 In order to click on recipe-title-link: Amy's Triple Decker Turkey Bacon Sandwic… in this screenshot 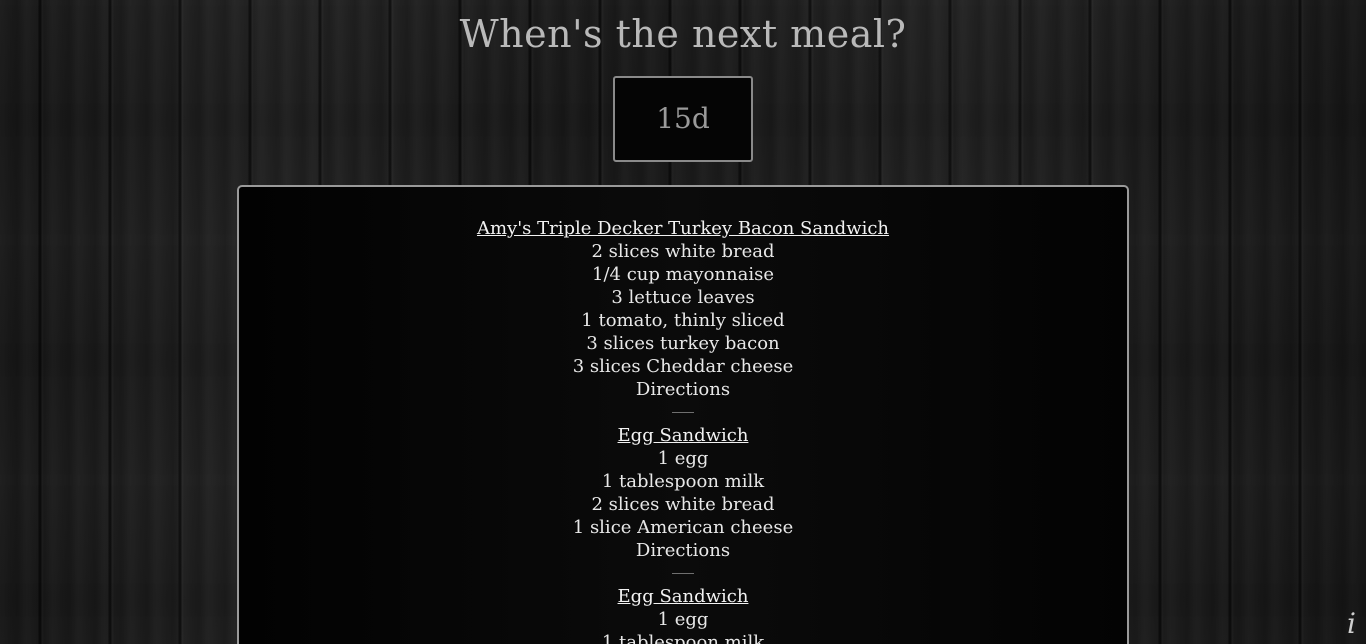, I will do `click(683, 228)`.